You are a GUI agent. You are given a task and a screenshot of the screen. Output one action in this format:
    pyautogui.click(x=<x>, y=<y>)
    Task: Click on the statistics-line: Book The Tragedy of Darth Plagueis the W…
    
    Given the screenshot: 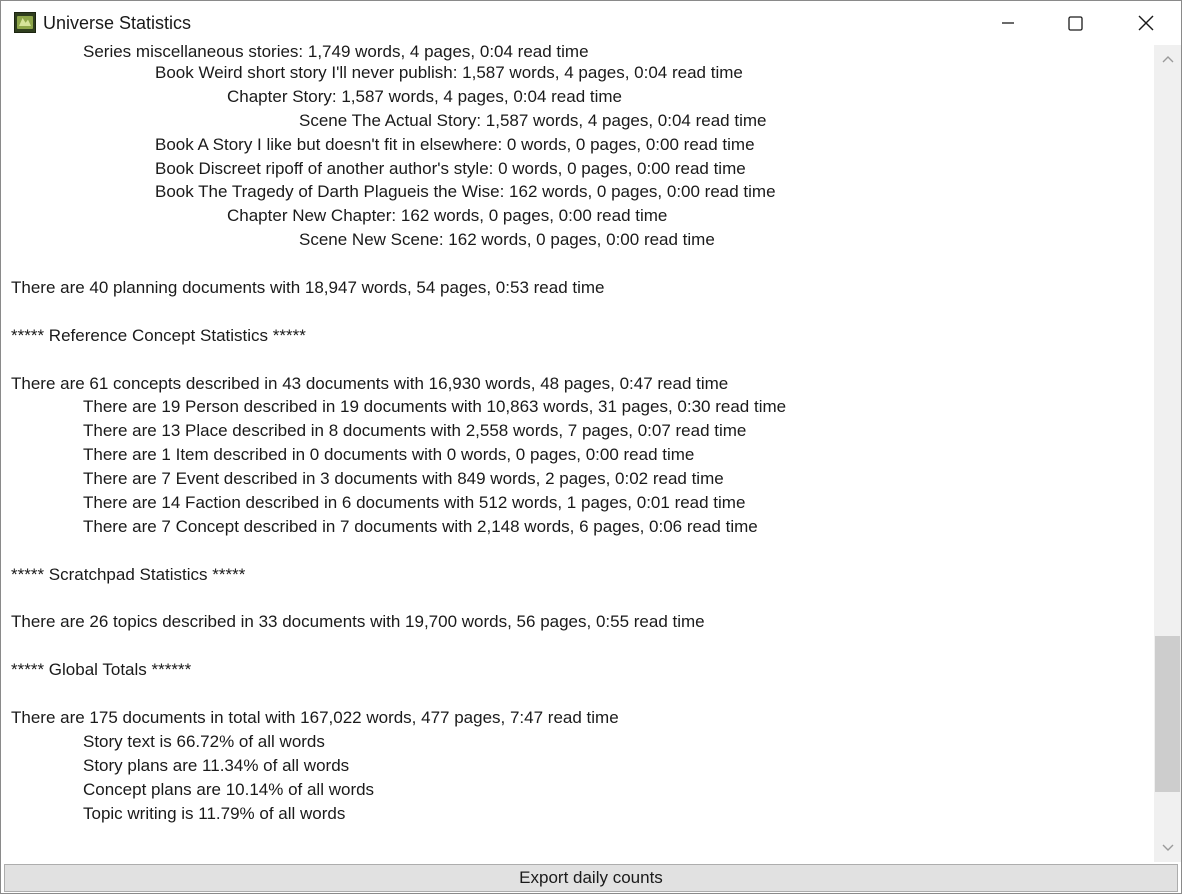 What is the action you would take?
    pyautogui.click(x=465, y=192)
    